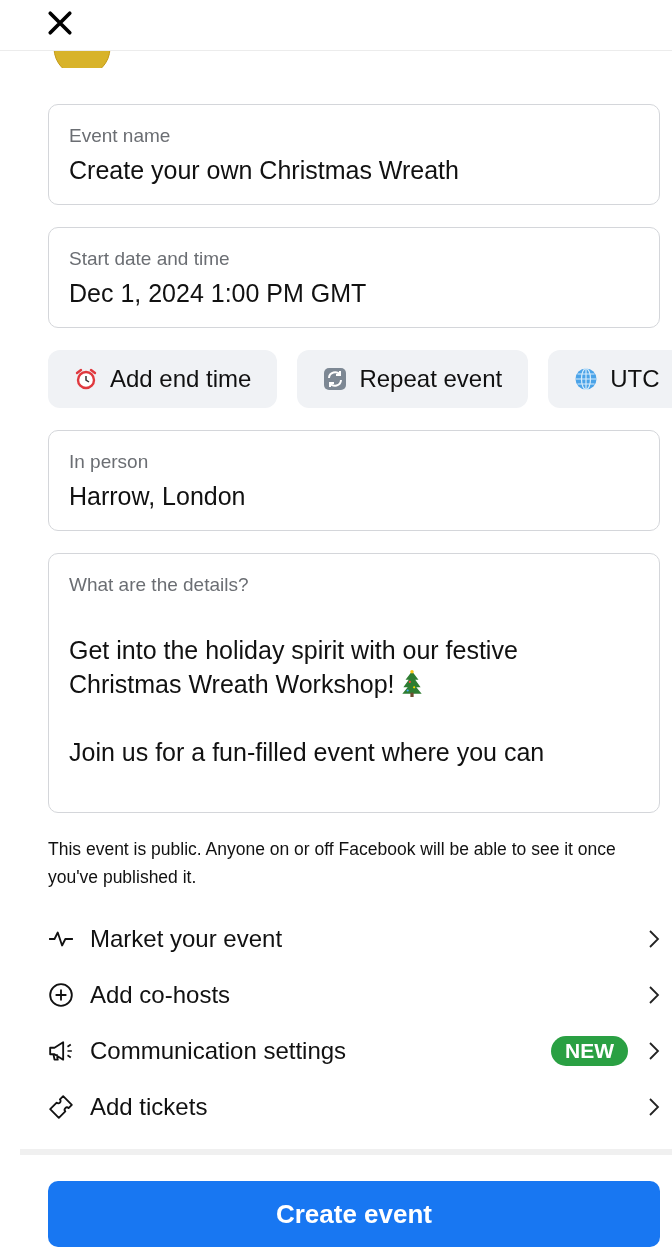  I want to click on chip-button: Repeat event, so click(413, 379).